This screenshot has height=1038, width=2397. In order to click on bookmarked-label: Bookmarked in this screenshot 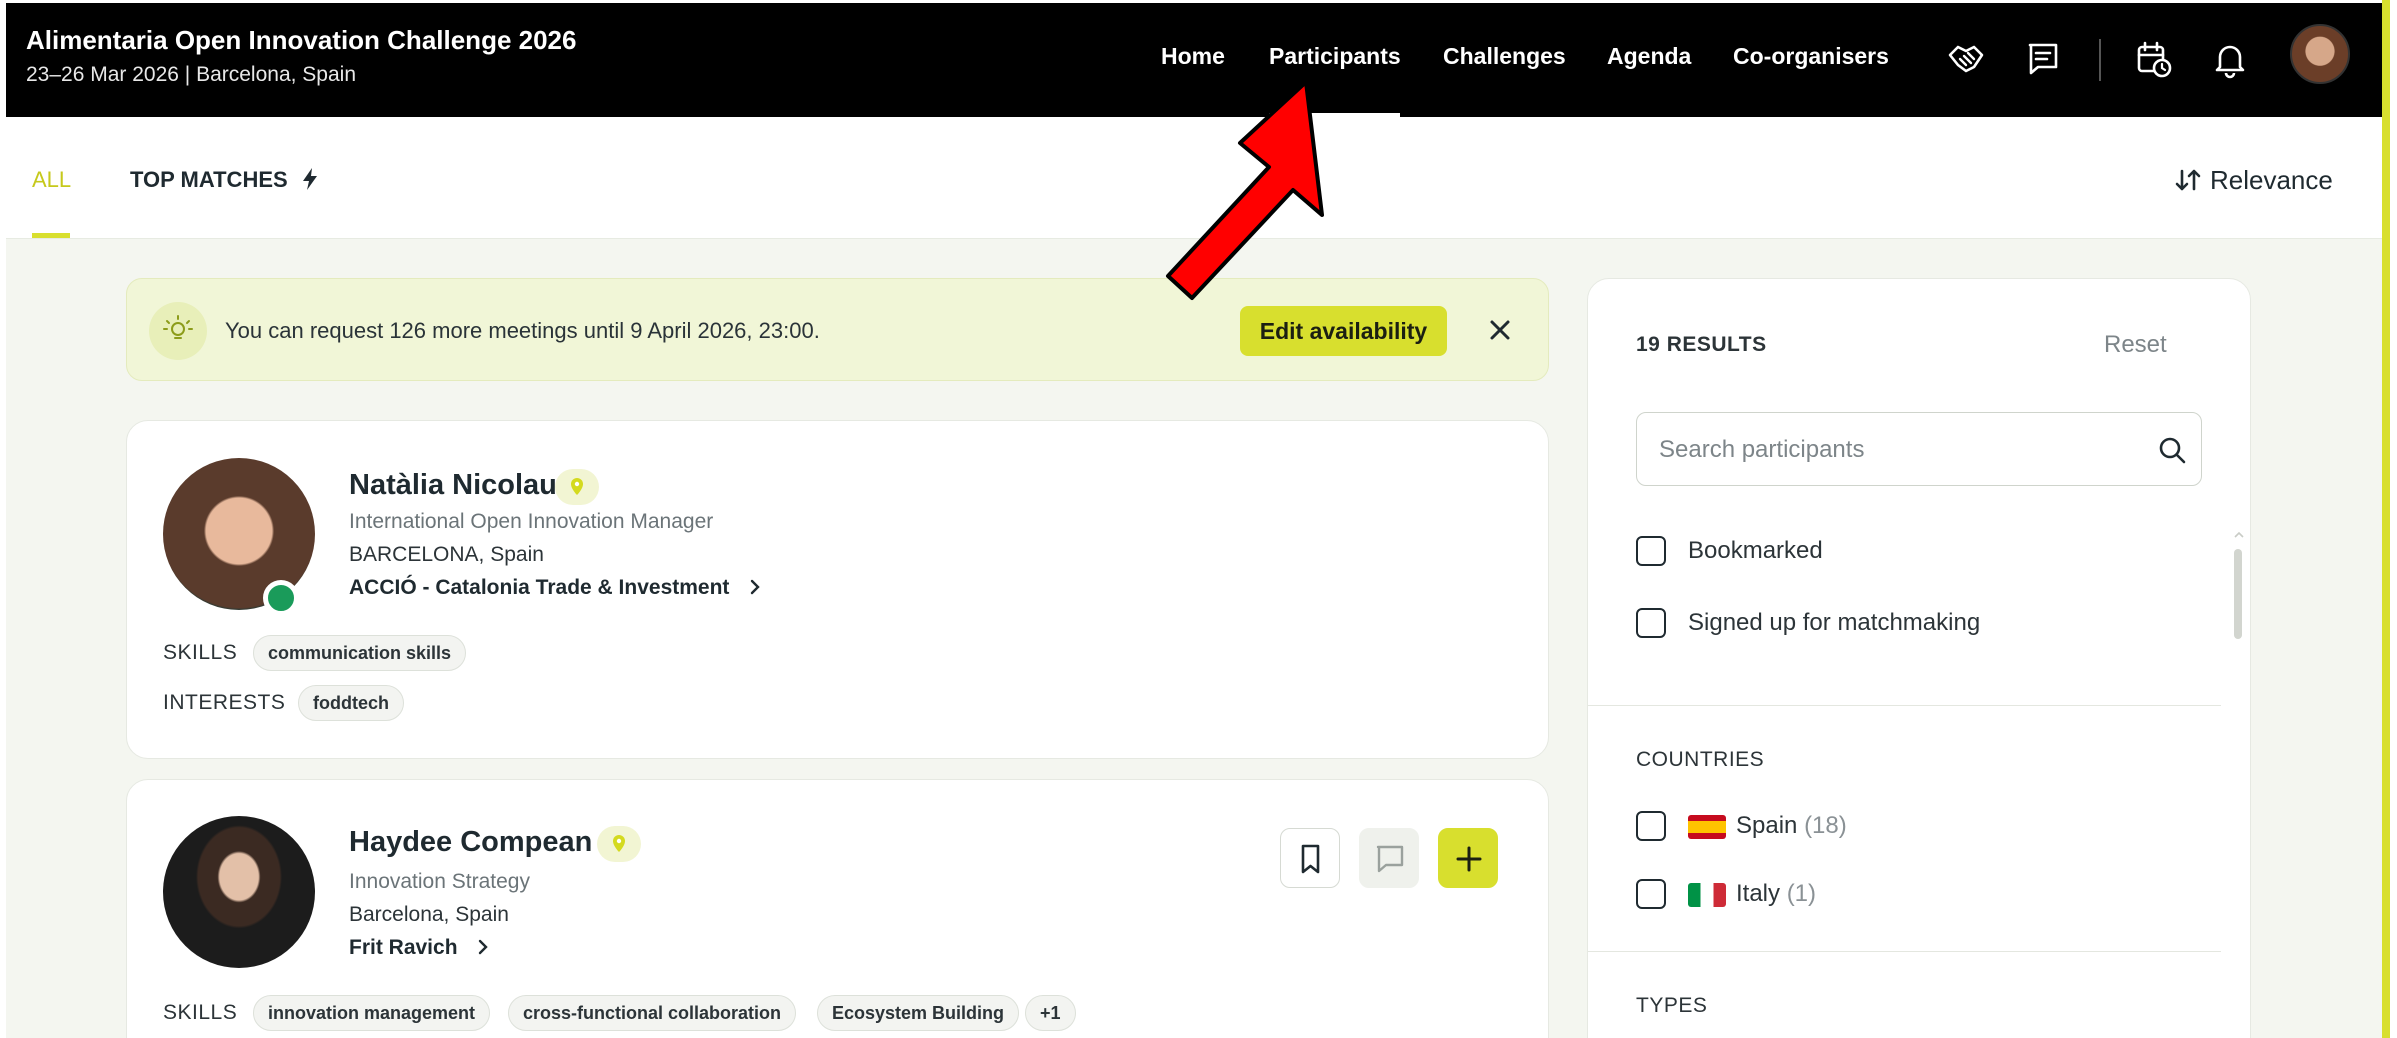, I will do `click(1755, 550)`.